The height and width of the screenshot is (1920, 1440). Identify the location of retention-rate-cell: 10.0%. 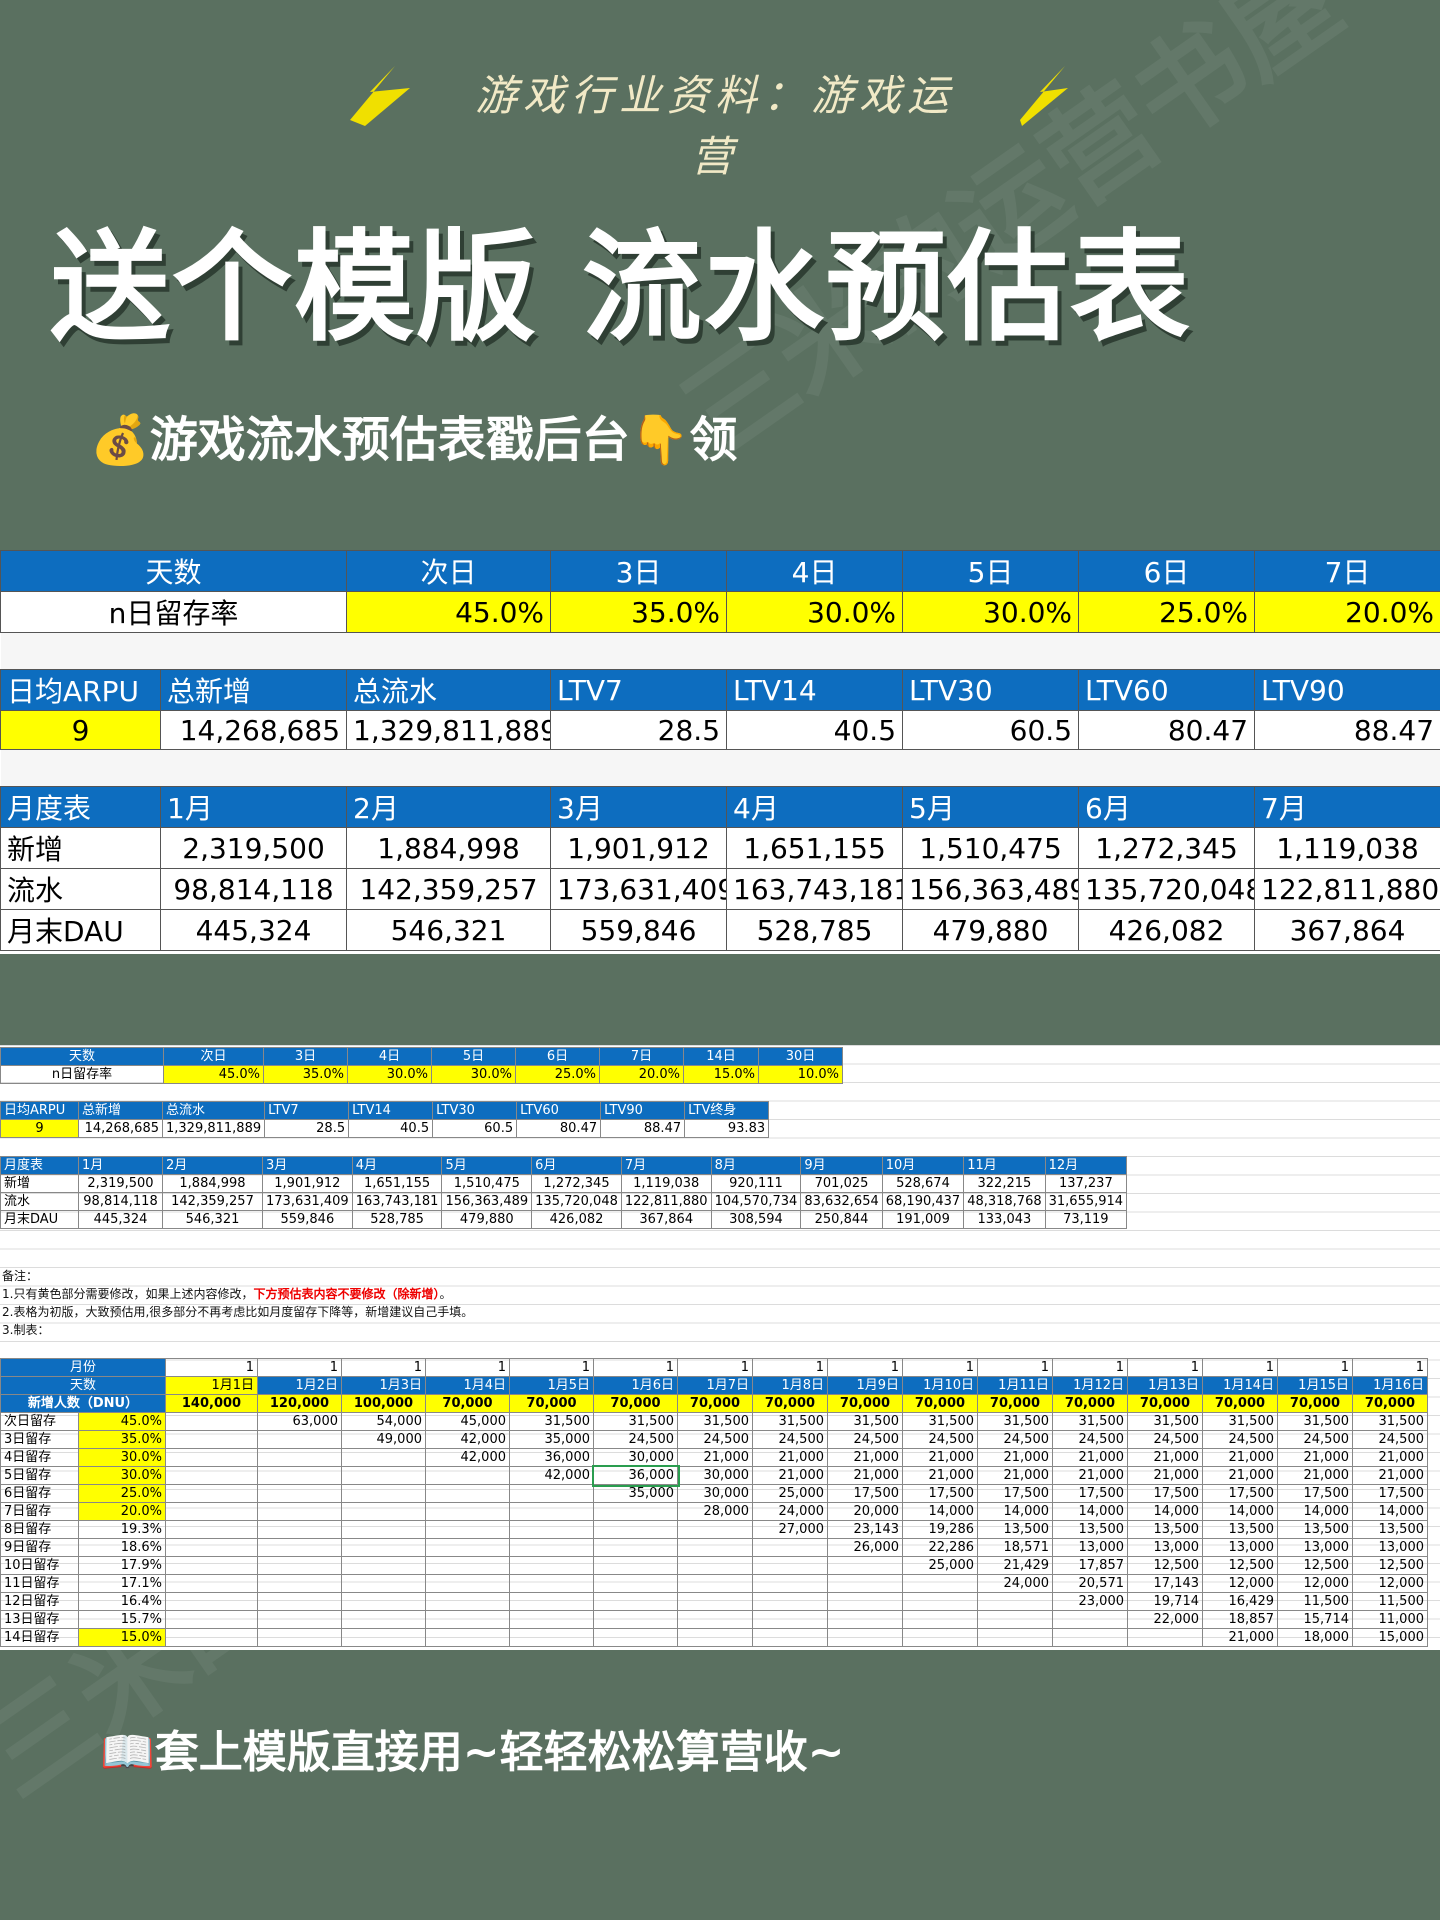
(800, 1074).